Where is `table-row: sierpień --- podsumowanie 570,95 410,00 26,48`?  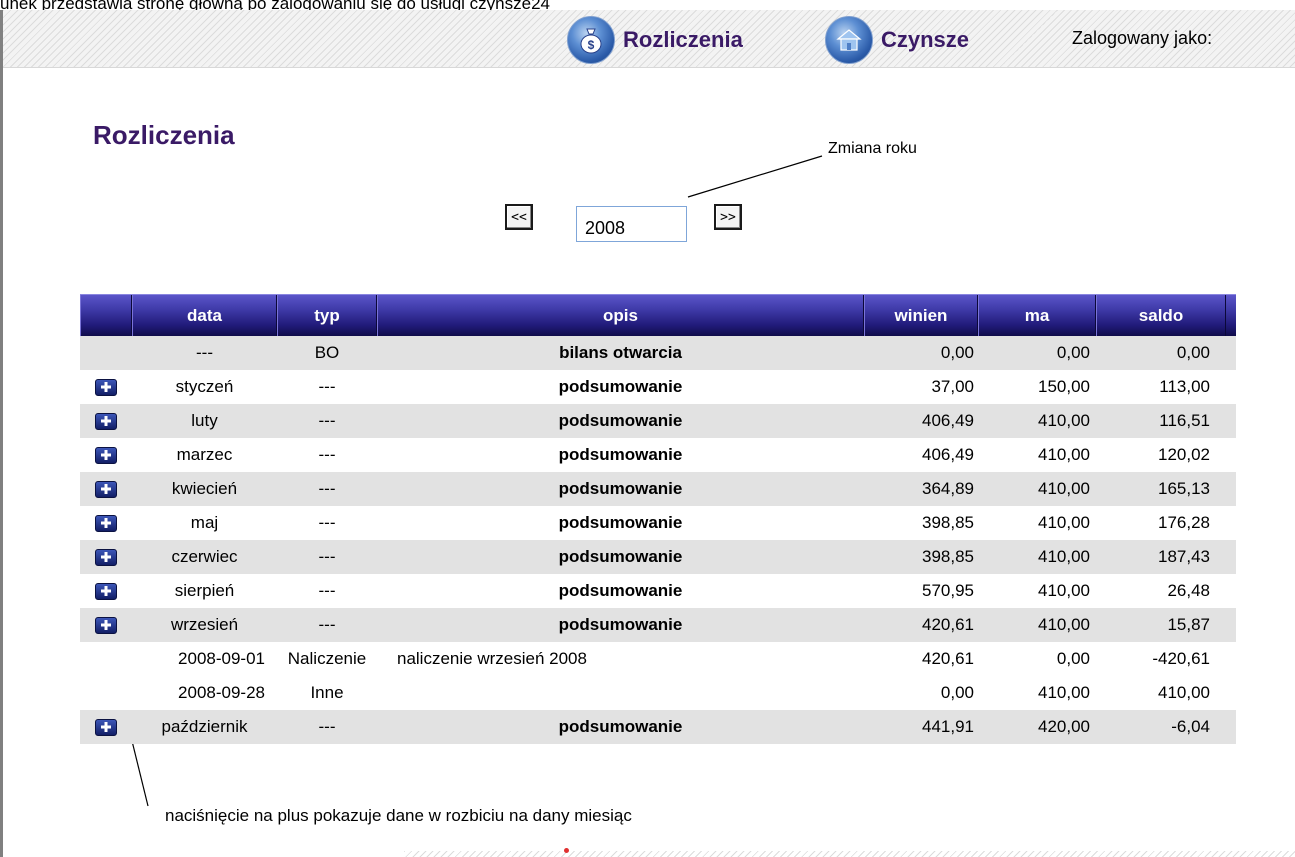 table-row: sierpień --- podsumowanie 570,95 410,00 26,48 is located at coordinates (658, 591).